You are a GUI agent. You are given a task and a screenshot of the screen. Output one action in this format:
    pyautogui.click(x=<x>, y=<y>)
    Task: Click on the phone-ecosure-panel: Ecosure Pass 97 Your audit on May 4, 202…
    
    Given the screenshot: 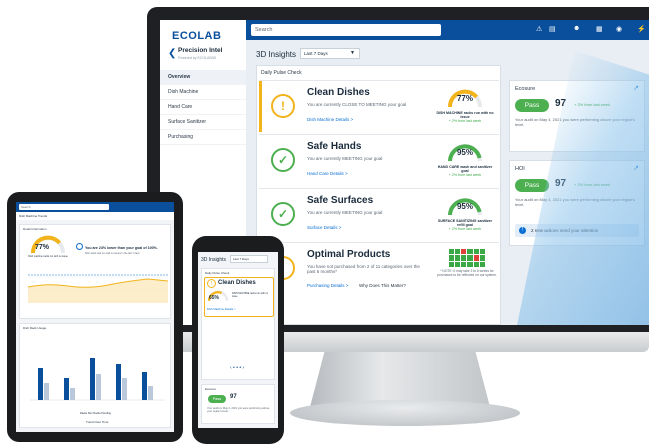 What is the action you would take?
    pyautogui.click(x=238, y=404)
    